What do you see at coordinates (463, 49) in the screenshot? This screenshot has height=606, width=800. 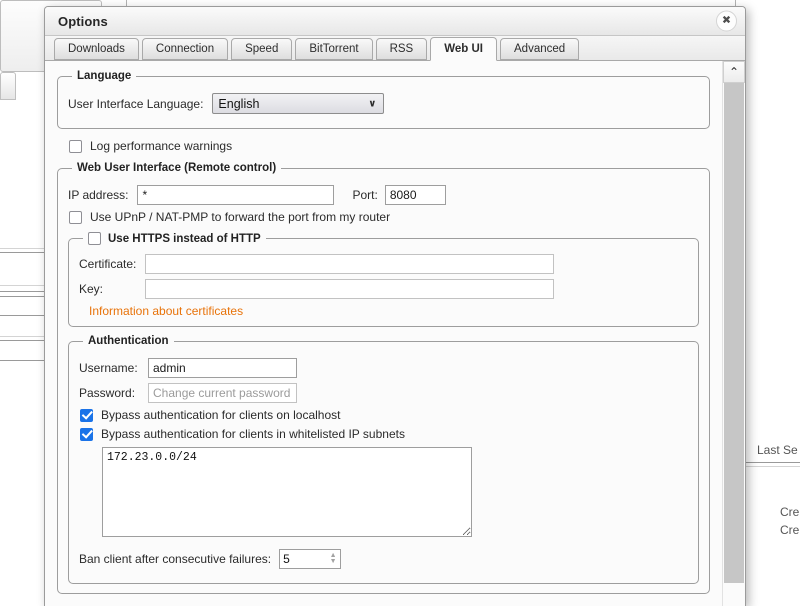 I see `tab-web-ui: Web UI` at bounding box center [463, 49].